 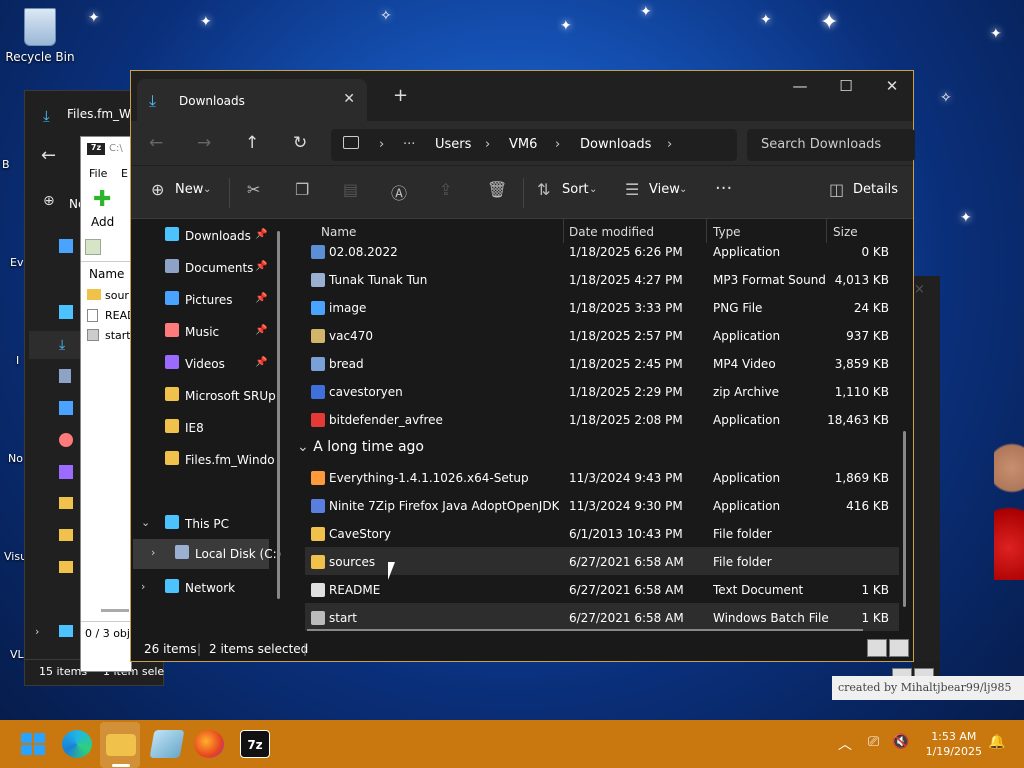 What do you see at coordinates (497, 189) in the screenshot?
I see `delete-icon: 🗑` at bounding box center [497, 189].